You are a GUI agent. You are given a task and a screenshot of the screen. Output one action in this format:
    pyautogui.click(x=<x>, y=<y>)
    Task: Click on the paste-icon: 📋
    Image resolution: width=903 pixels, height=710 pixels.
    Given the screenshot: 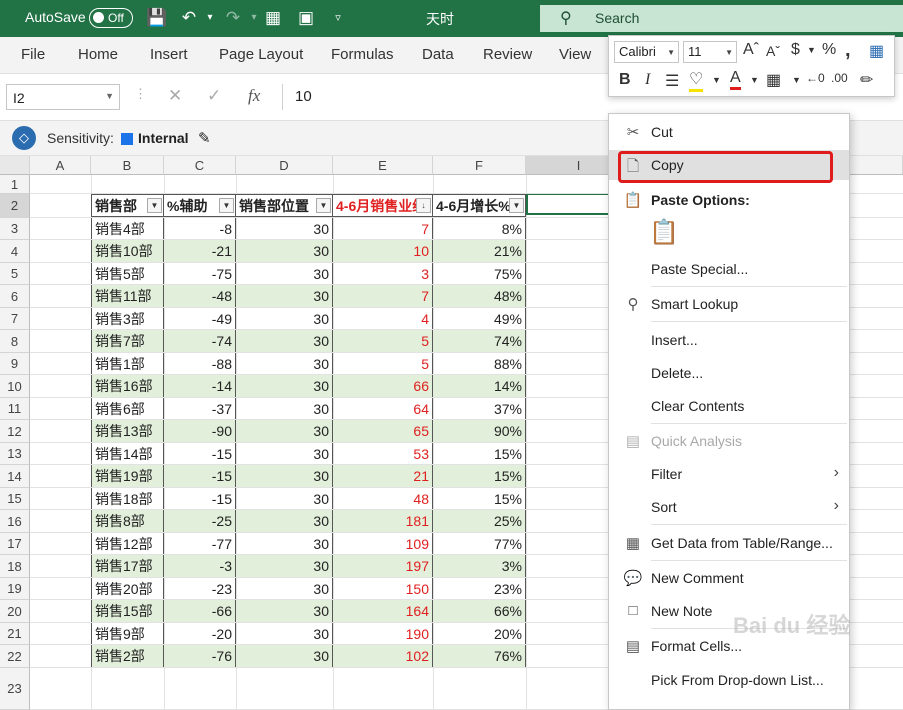 What is the action you would take?
    pyautogui.click(x=664, y=234)
    